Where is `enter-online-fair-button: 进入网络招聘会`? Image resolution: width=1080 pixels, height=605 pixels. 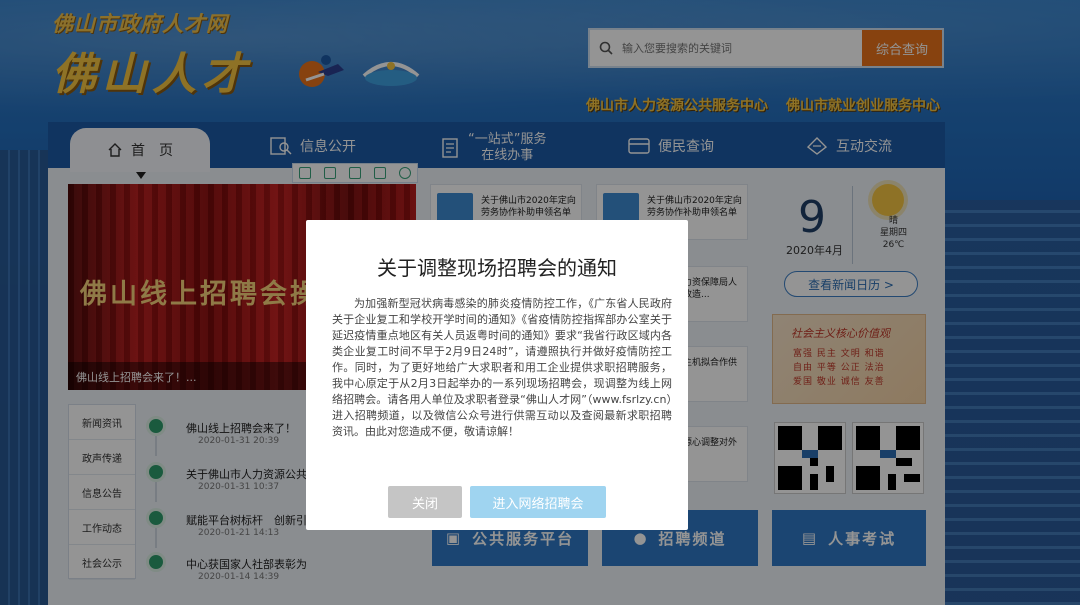
enter-online-fair-button: 进入网络招聘会 is located at coordinates (538, 502).